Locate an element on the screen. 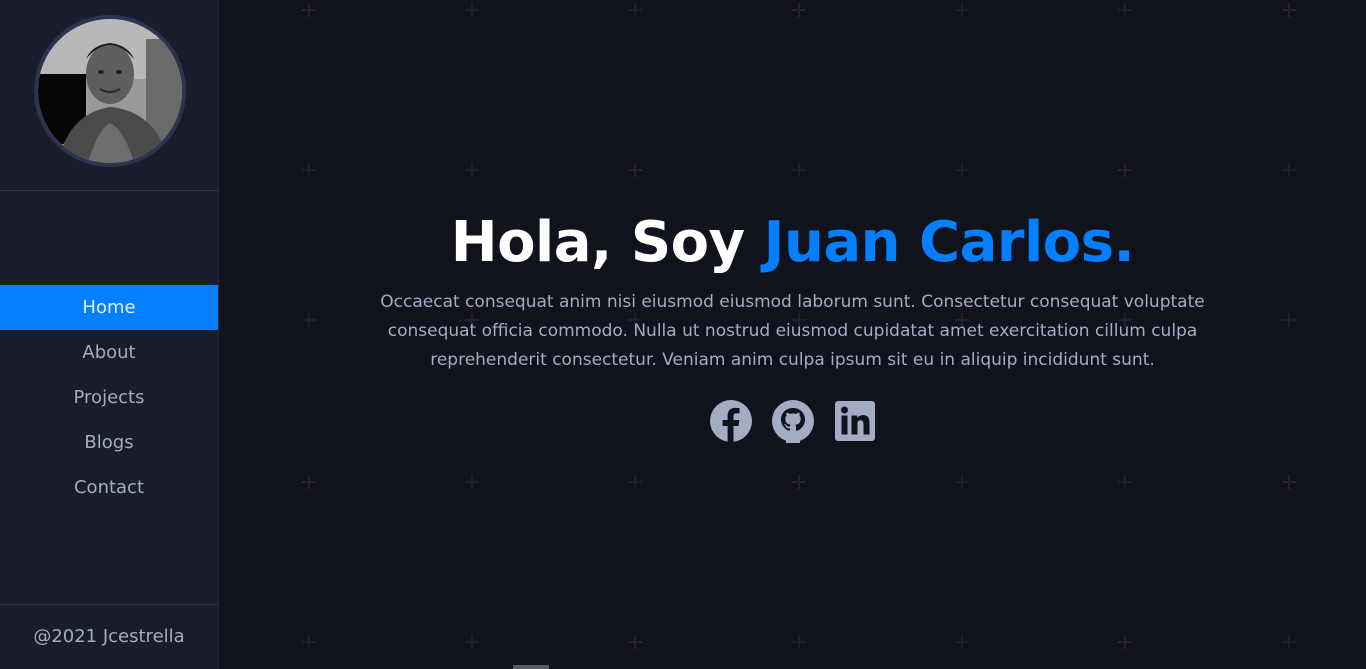 This screenshot has height=669, width=1366. hero-title: Hola, Soy Juan Carlos. is located at coordinates (792, 243).